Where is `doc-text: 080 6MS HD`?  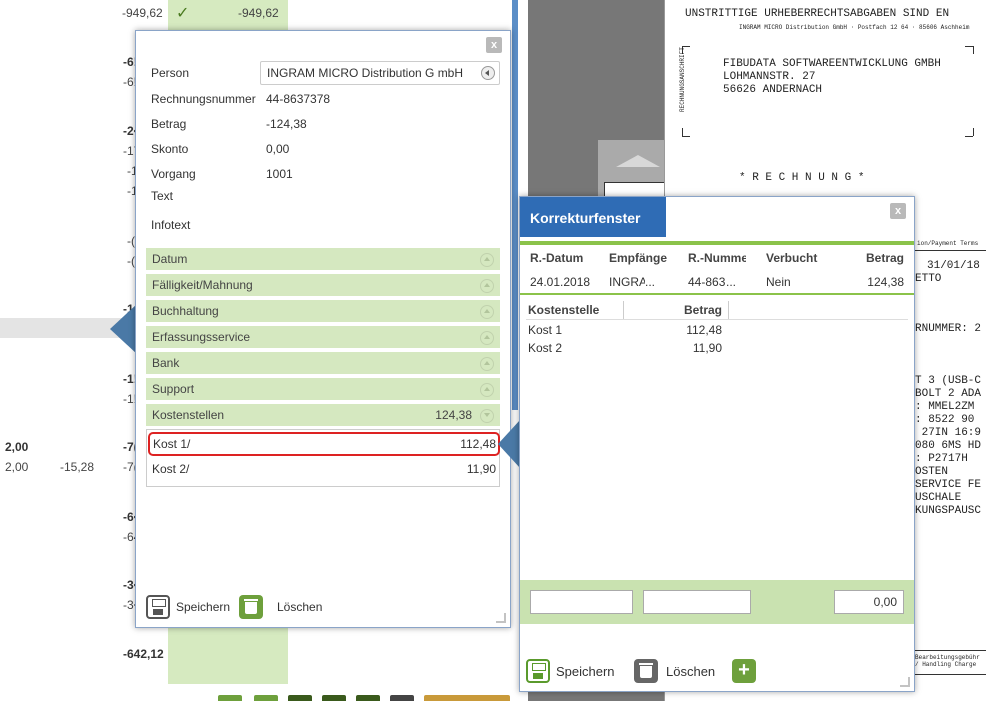 doc-text: 080 6MS HD is located at coordinates (948, 446).